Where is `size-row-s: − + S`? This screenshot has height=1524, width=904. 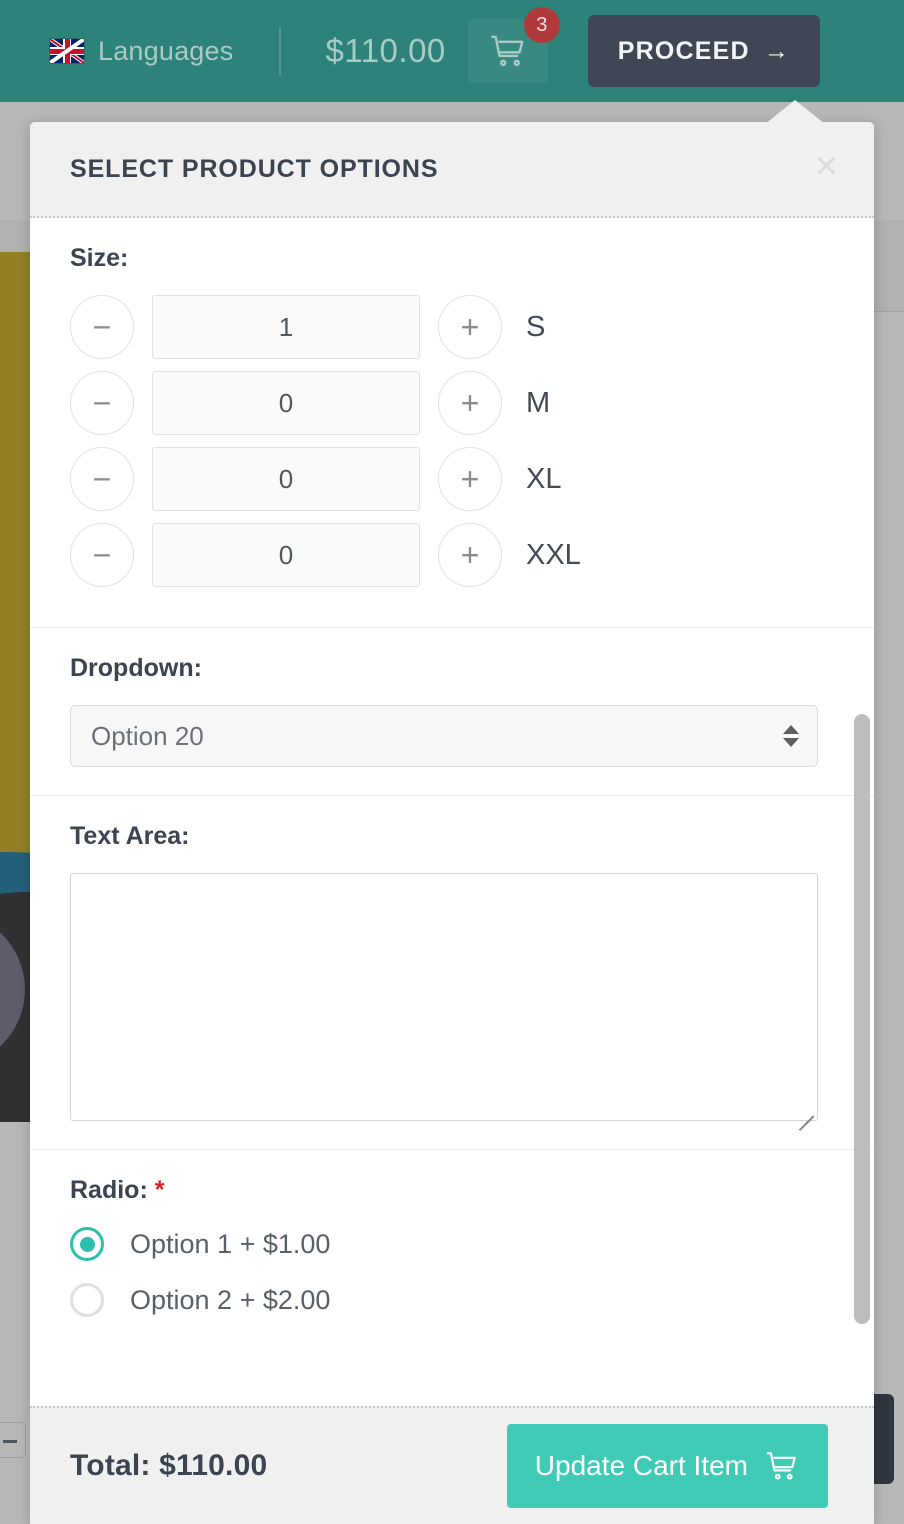
size-row-s: − + S is located at coordinates (452, 327).